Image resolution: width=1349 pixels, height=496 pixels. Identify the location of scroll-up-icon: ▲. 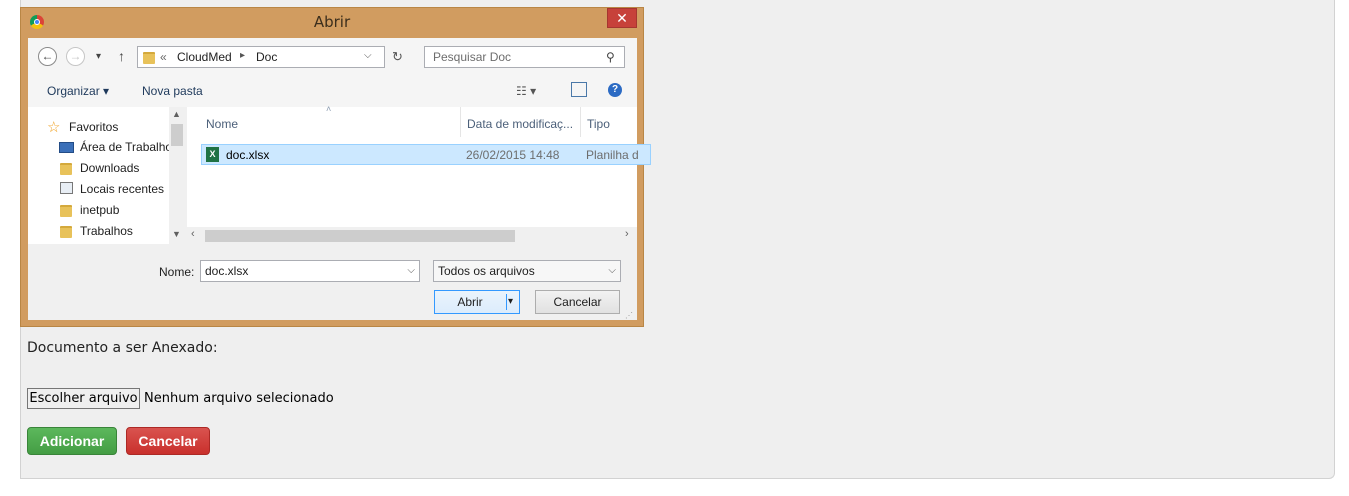
(176, 114).